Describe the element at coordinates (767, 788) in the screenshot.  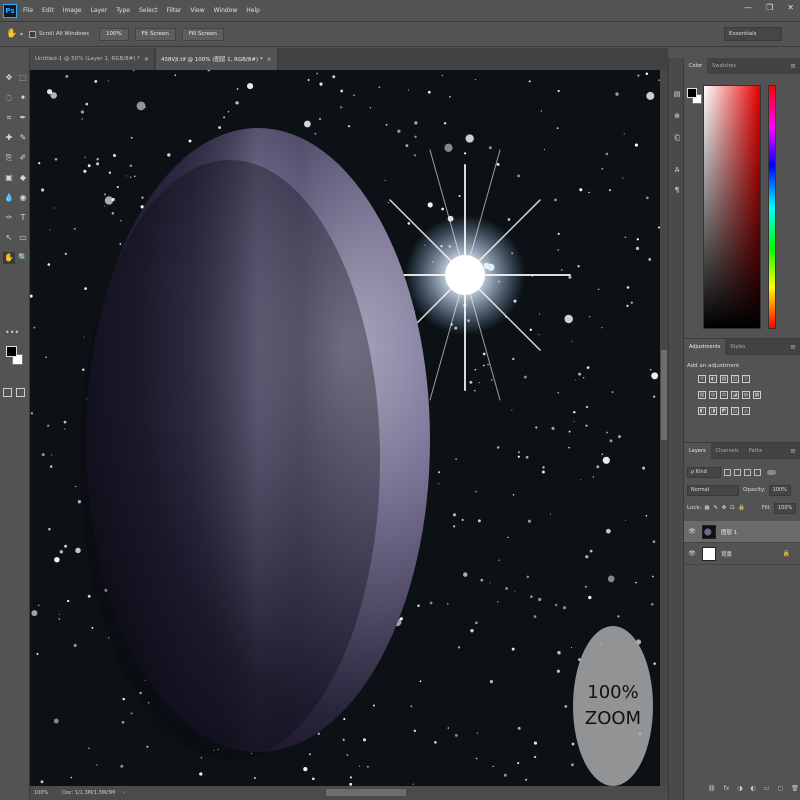
I see `group-icon: ▭` at that location.